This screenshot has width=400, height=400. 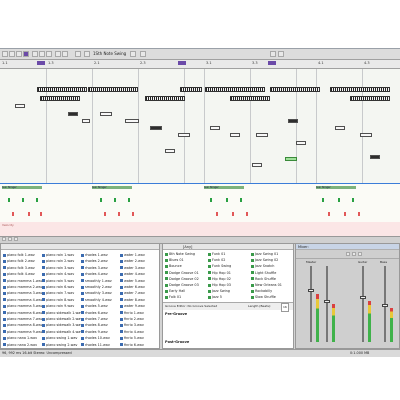 What do you see at coordinates (61, 255) in the screenshot?
I see `file-row: piano rain 1.wav` at bounding box center [61, 255].